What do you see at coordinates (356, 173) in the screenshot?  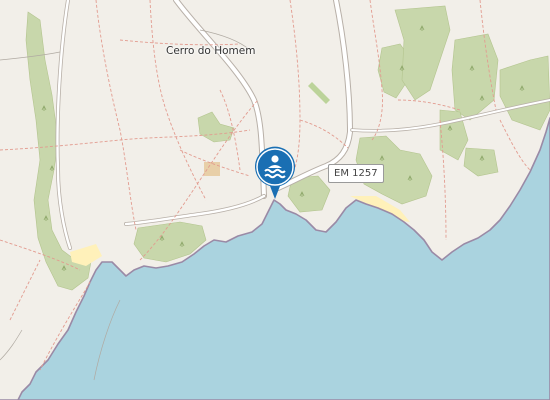 I see `road-ref-shield: EM 1257` at bounding box center [356, 173].